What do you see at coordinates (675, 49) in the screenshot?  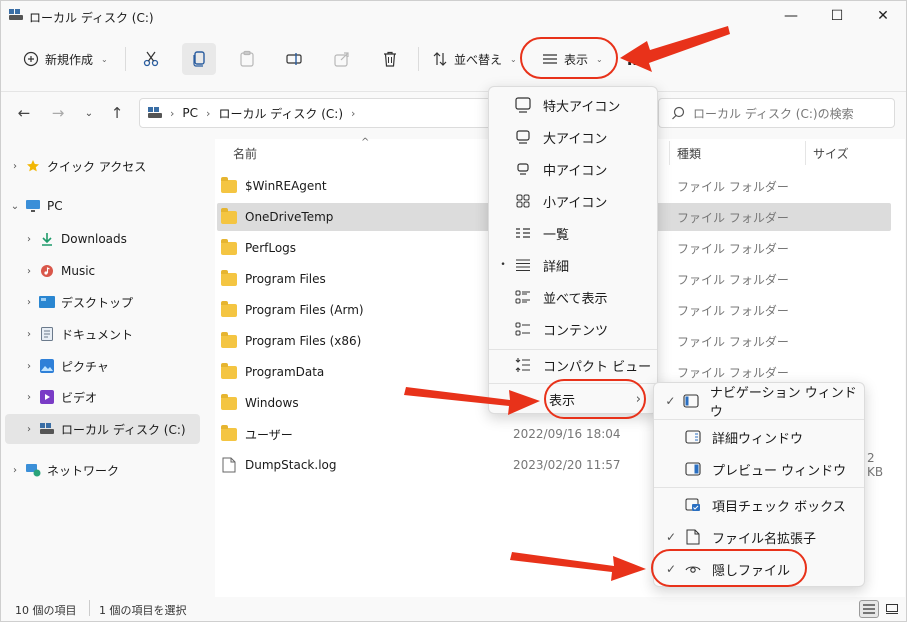 I see `arrow-to-view-button` at bounding box center [675, 49].